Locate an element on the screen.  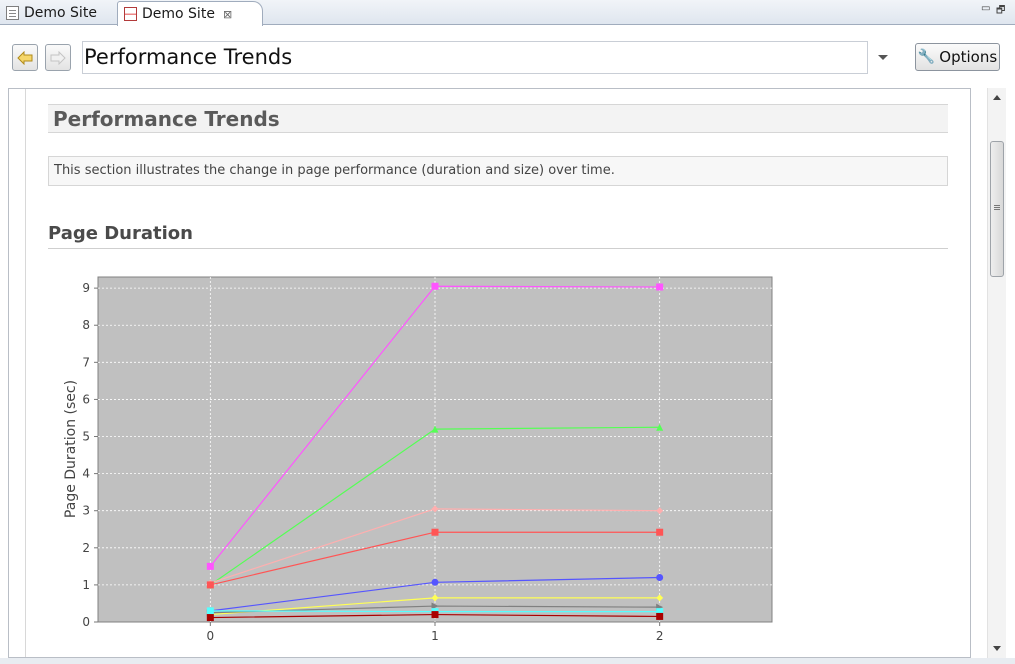
x-tick-label: 0 is located at coordinates (211, 636).